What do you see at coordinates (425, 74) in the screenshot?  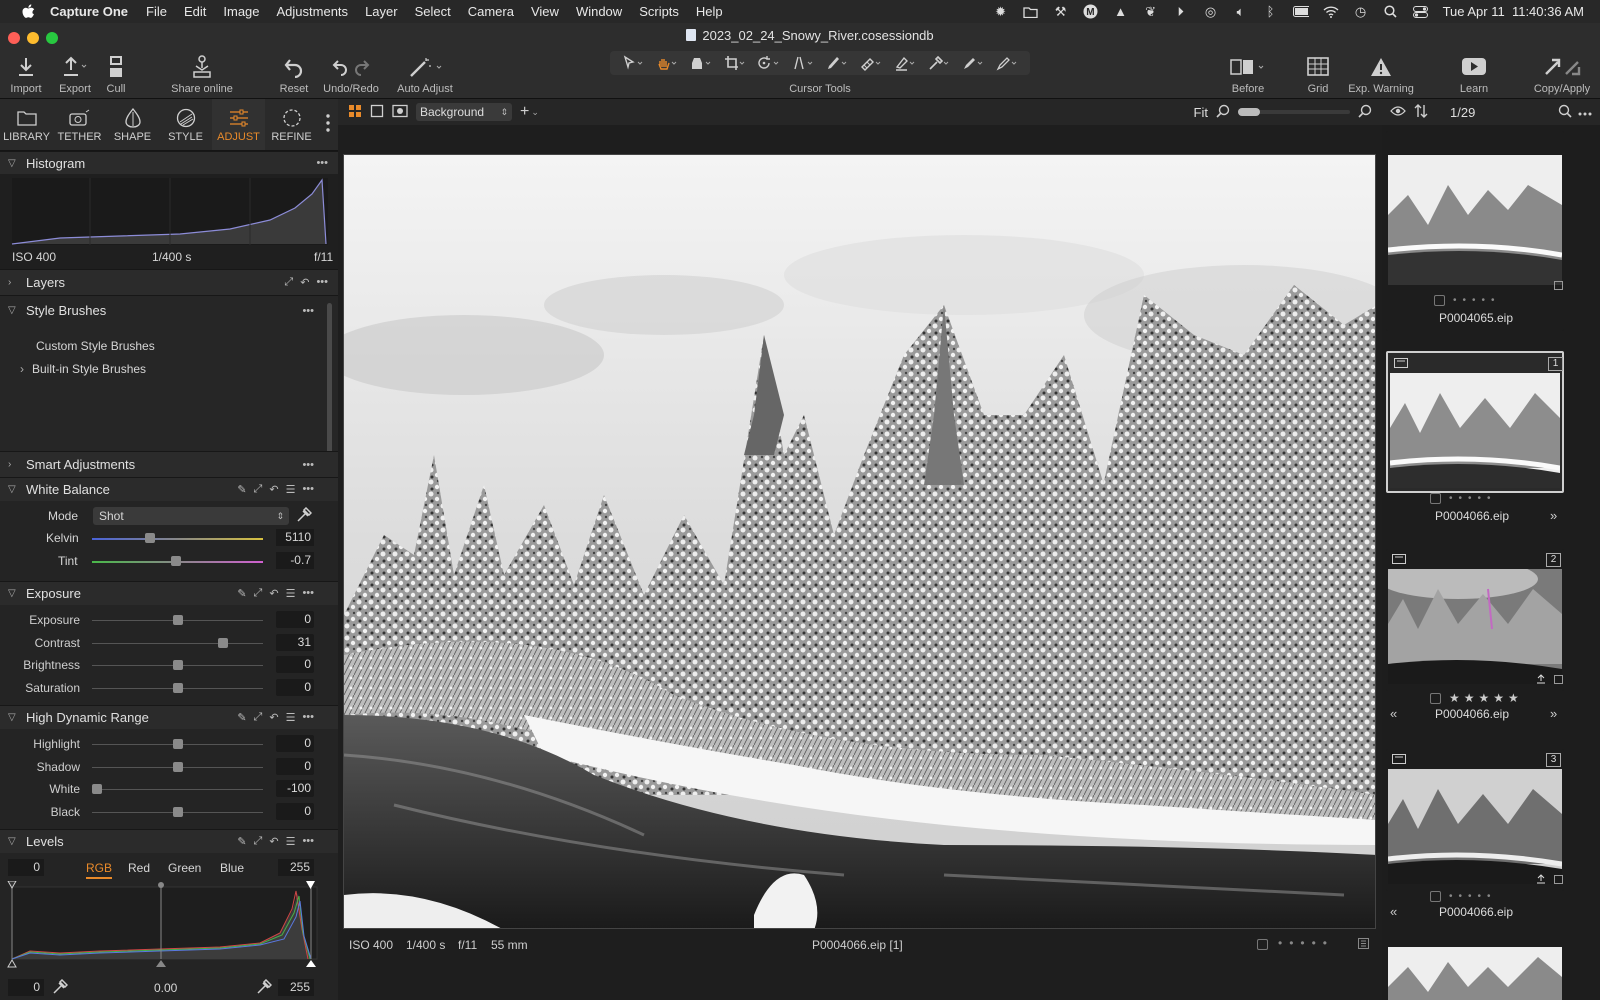 I see `auto-adjust-button: Auto Adjust` at bounding box center [425, 74].